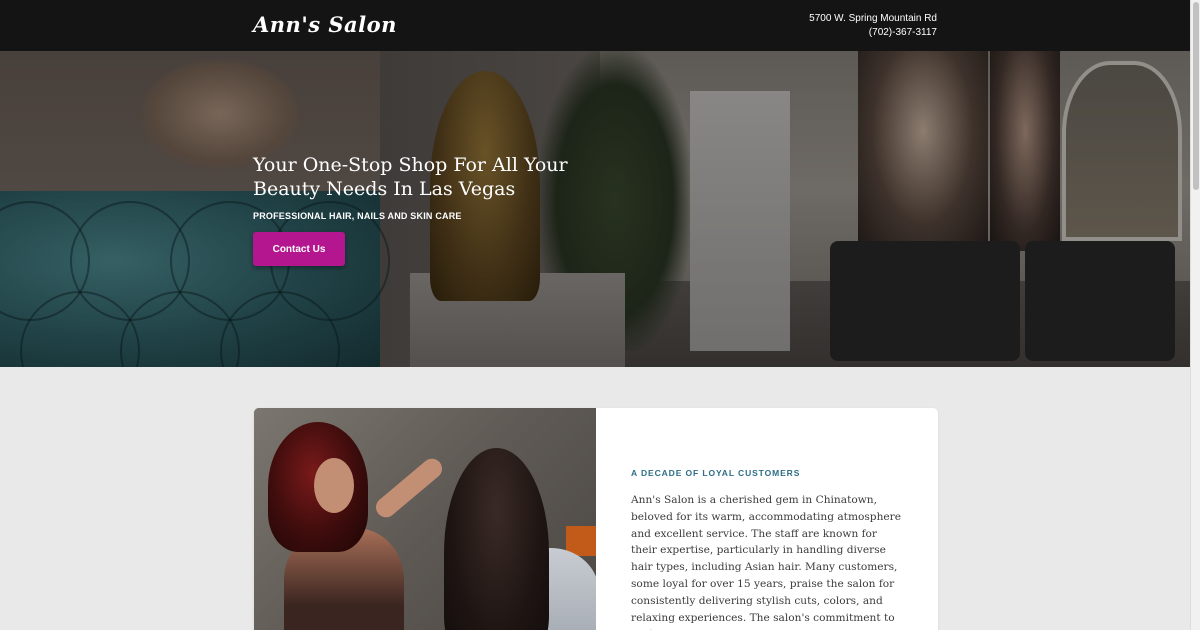 Image resolution: width=1200 pixels, height=630 pixels. I want to click on contact-us-button: Contact Us, so click(299, 249).